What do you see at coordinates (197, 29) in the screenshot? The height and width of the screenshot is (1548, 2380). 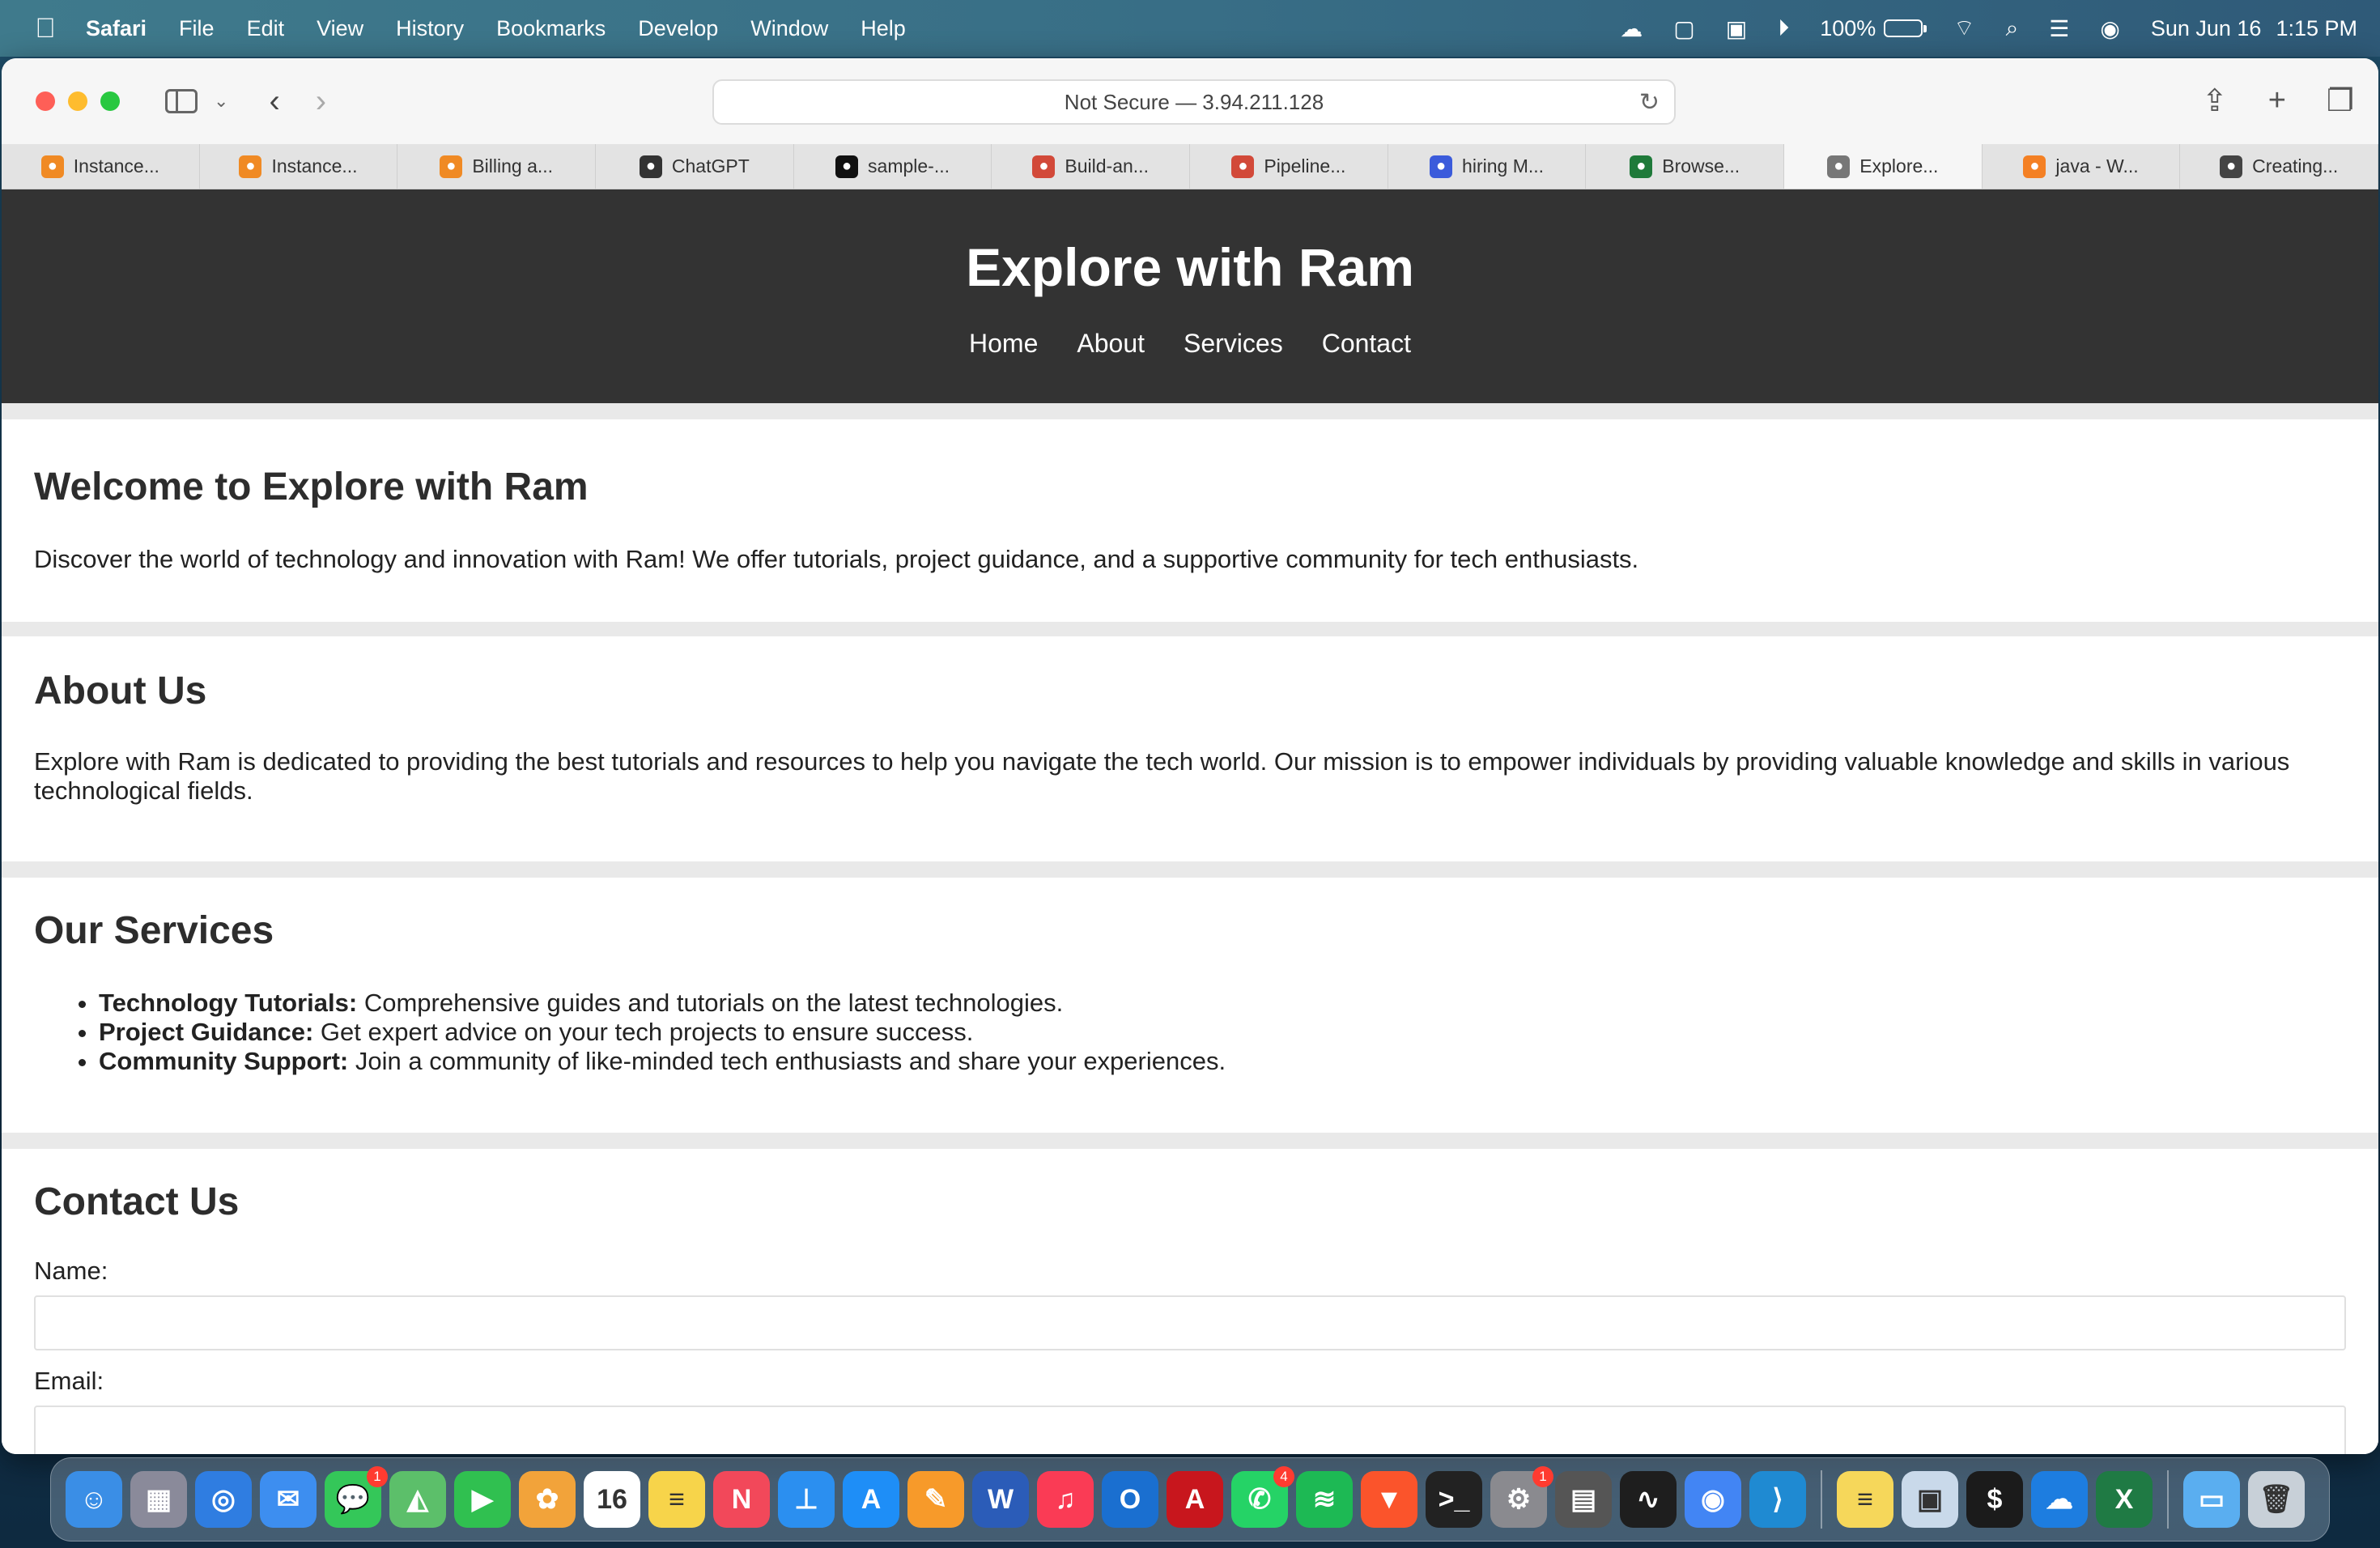 I see `menu-file: File` at bounding box center [197, 29].